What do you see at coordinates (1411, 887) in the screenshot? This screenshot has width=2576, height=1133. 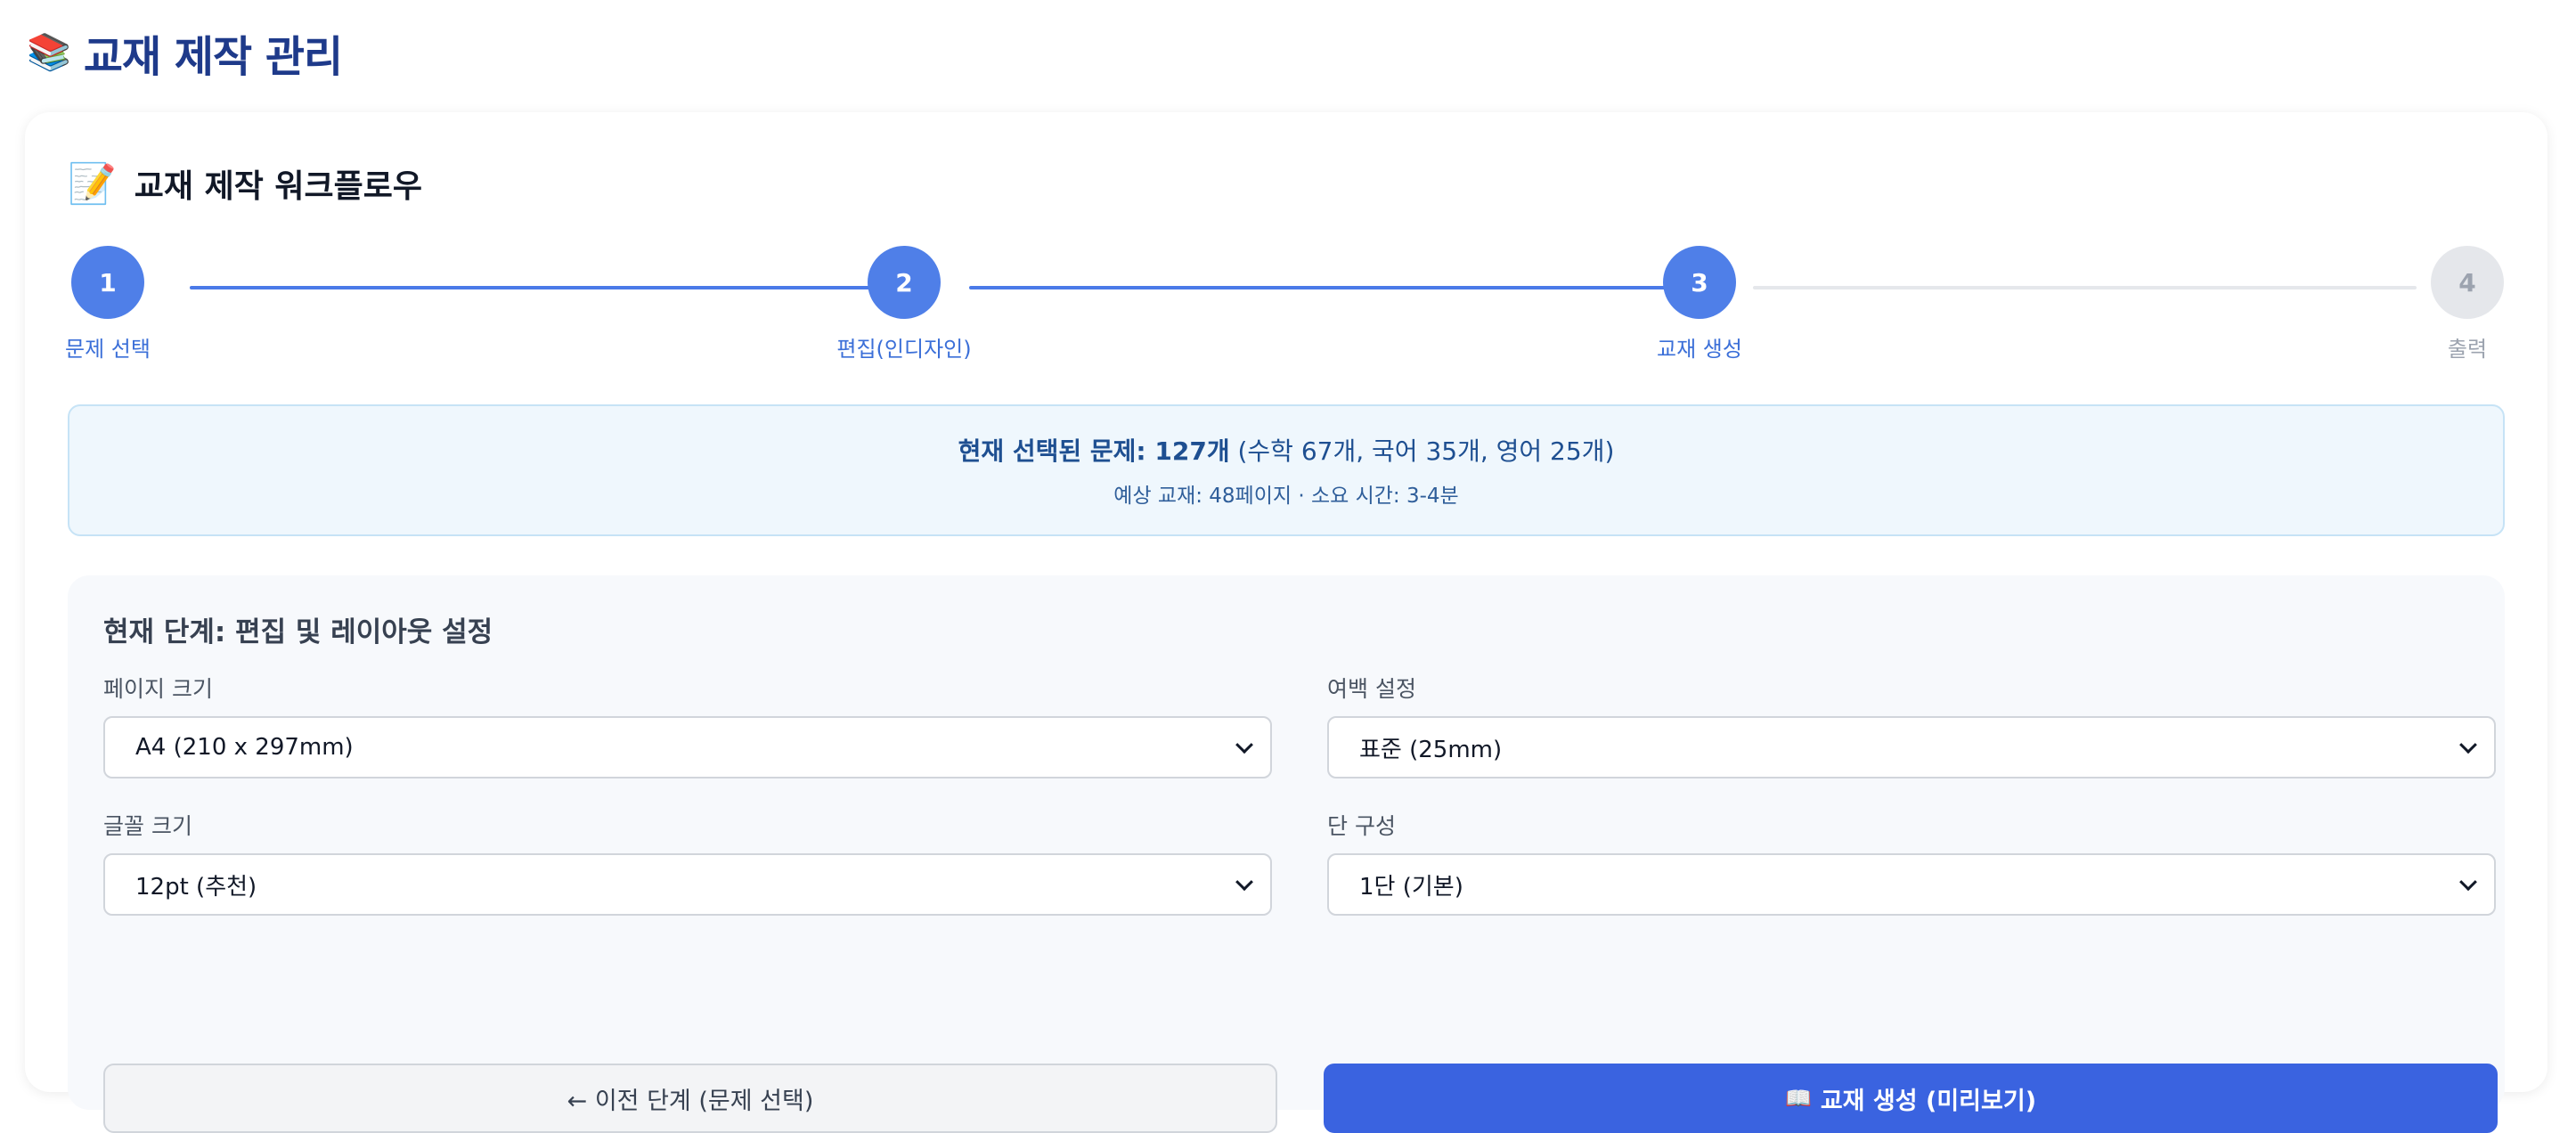 I see `columns-value: 1단 (기본)` at bounding box center [1411, 887].